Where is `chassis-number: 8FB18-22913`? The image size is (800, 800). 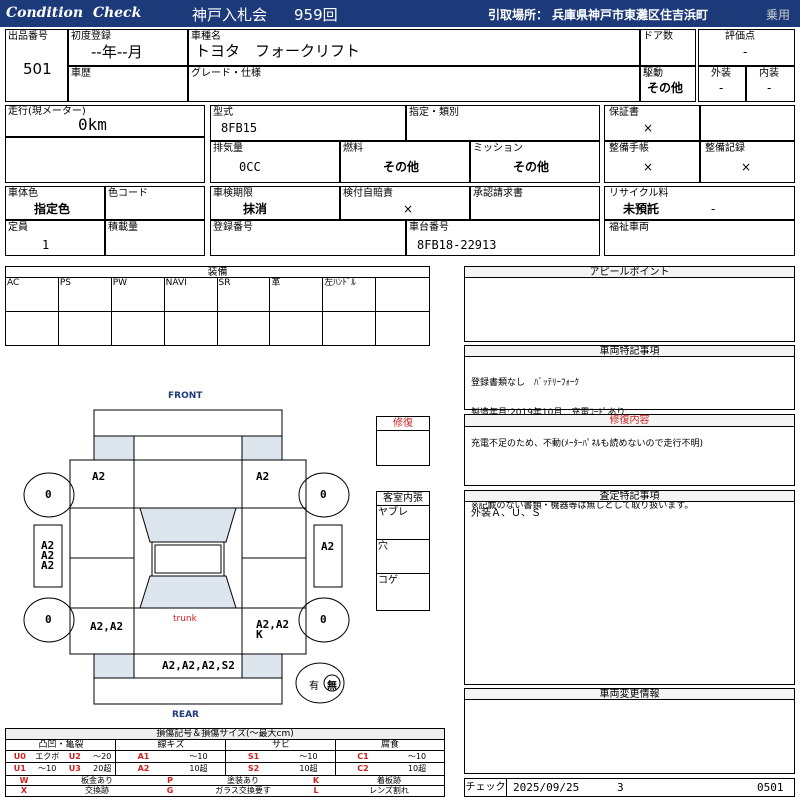 chassis-number: 8FB18-22913 is located at coordinates (457, 245).